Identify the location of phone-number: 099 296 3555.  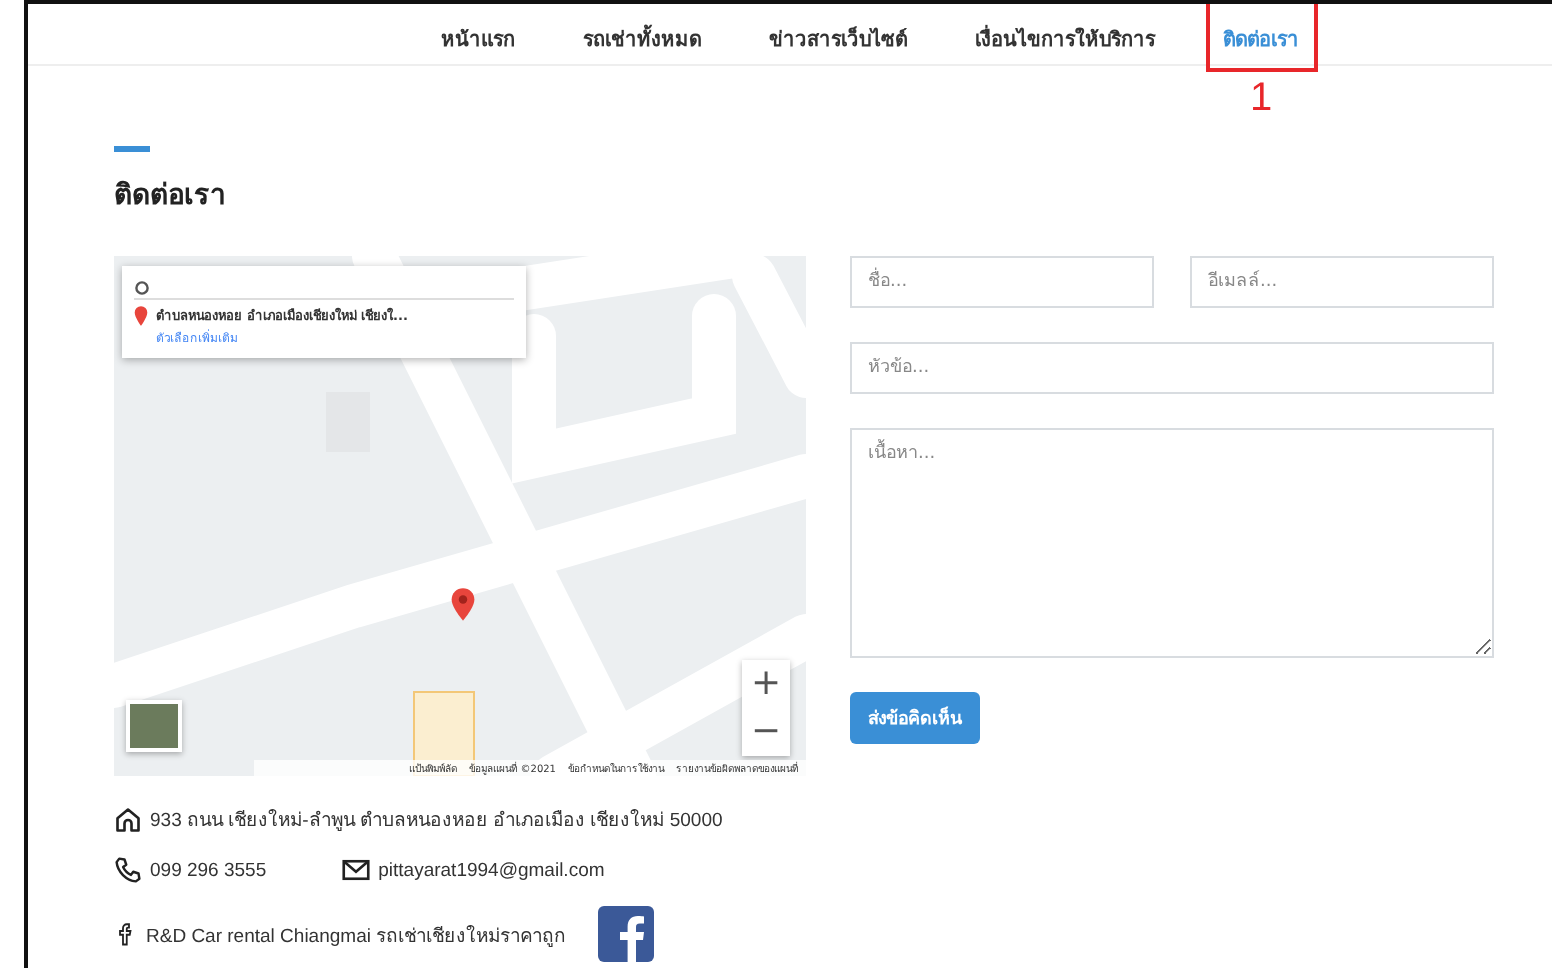
(208, 870).